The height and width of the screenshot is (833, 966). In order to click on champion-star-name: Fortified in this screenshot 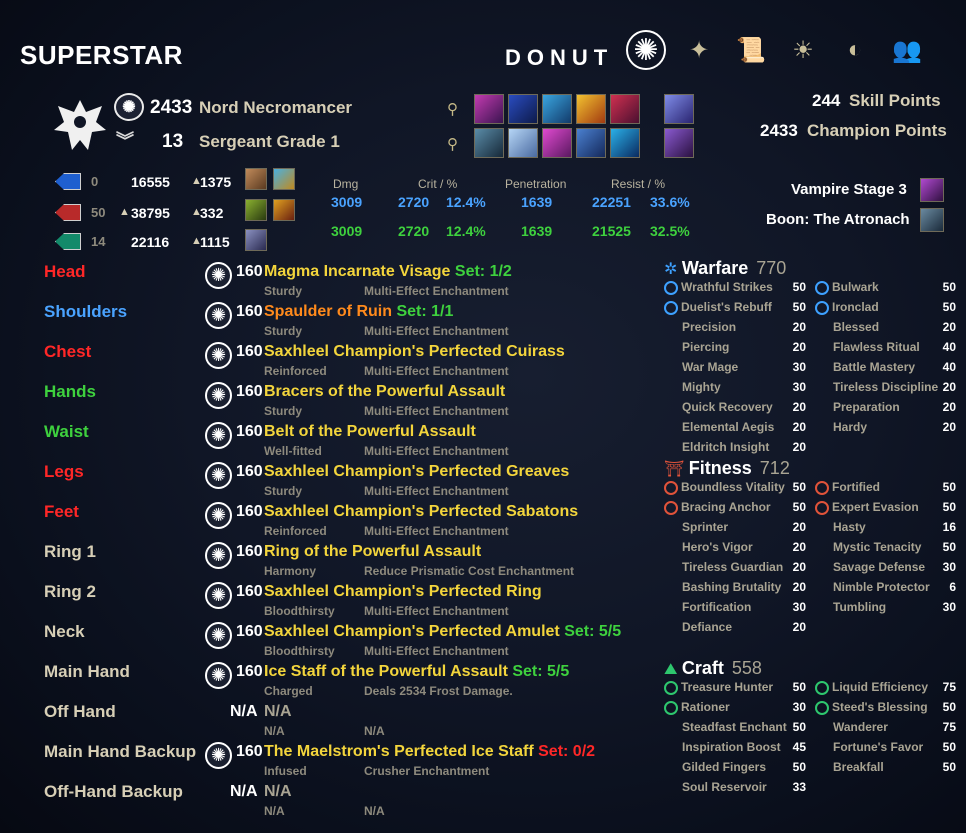, I will do `click(856, 487)`.